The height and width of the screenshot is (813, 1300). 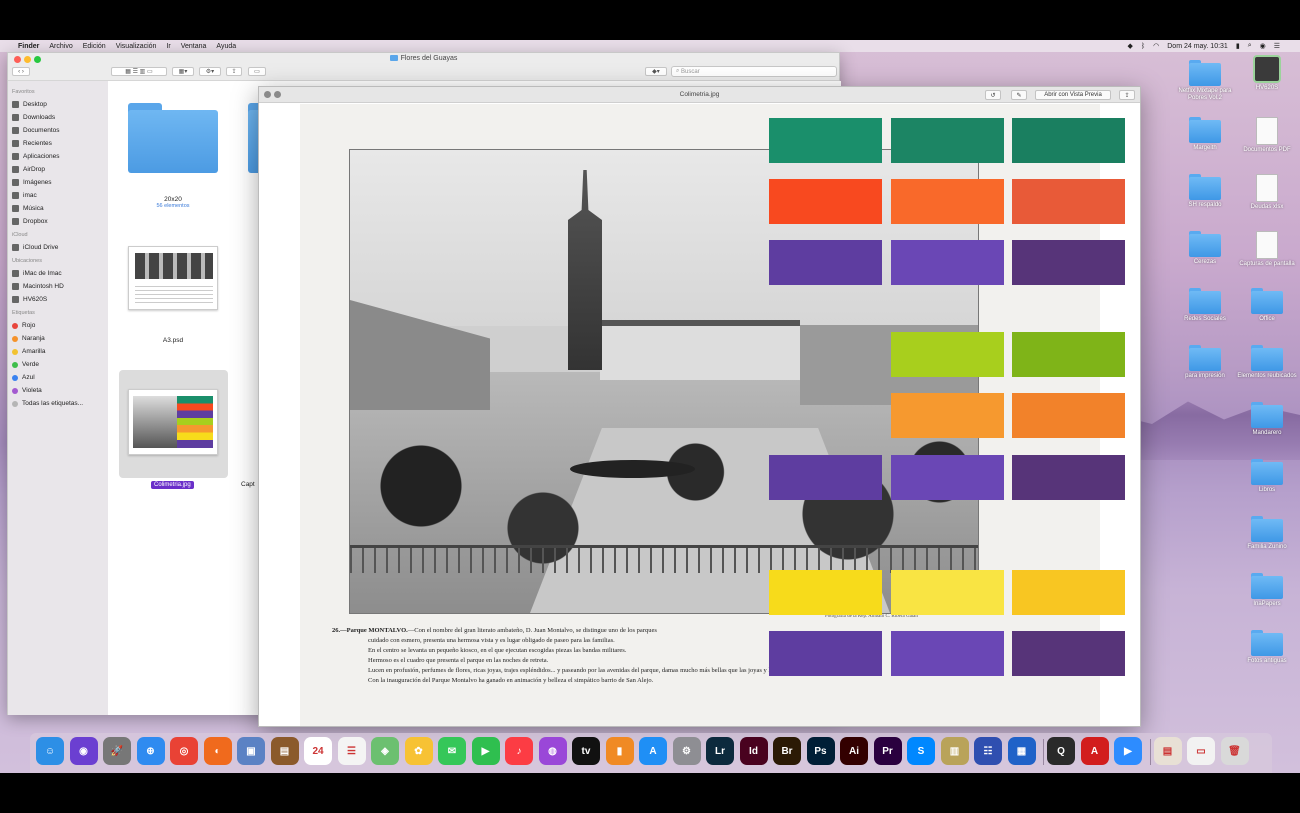 I want to click on appstore-icon: A, so click(x=653, y=751).